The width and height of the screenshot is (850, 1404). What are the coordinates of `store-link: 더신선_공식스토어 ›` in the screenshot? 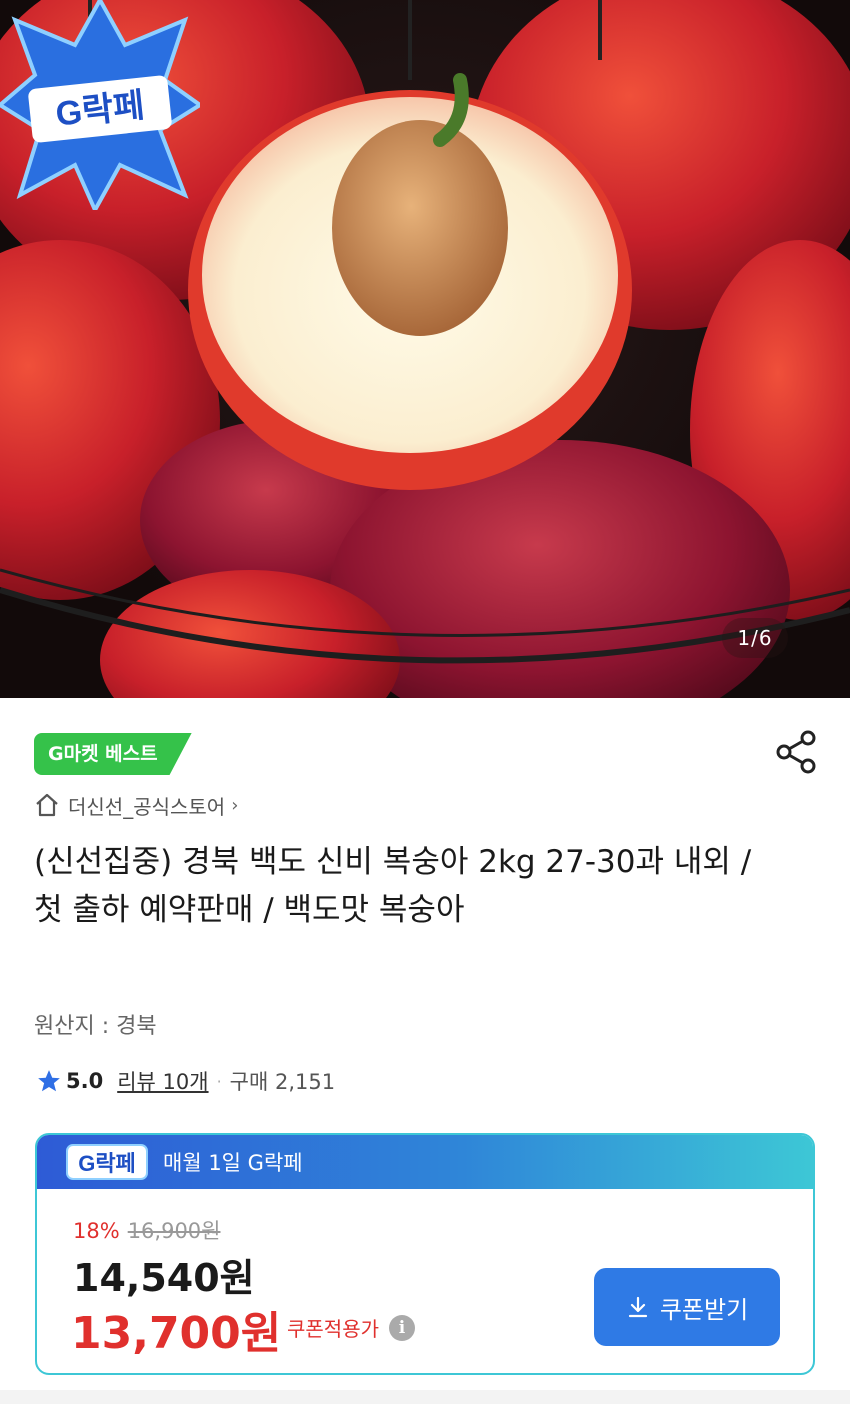 It's located at (136, 805).